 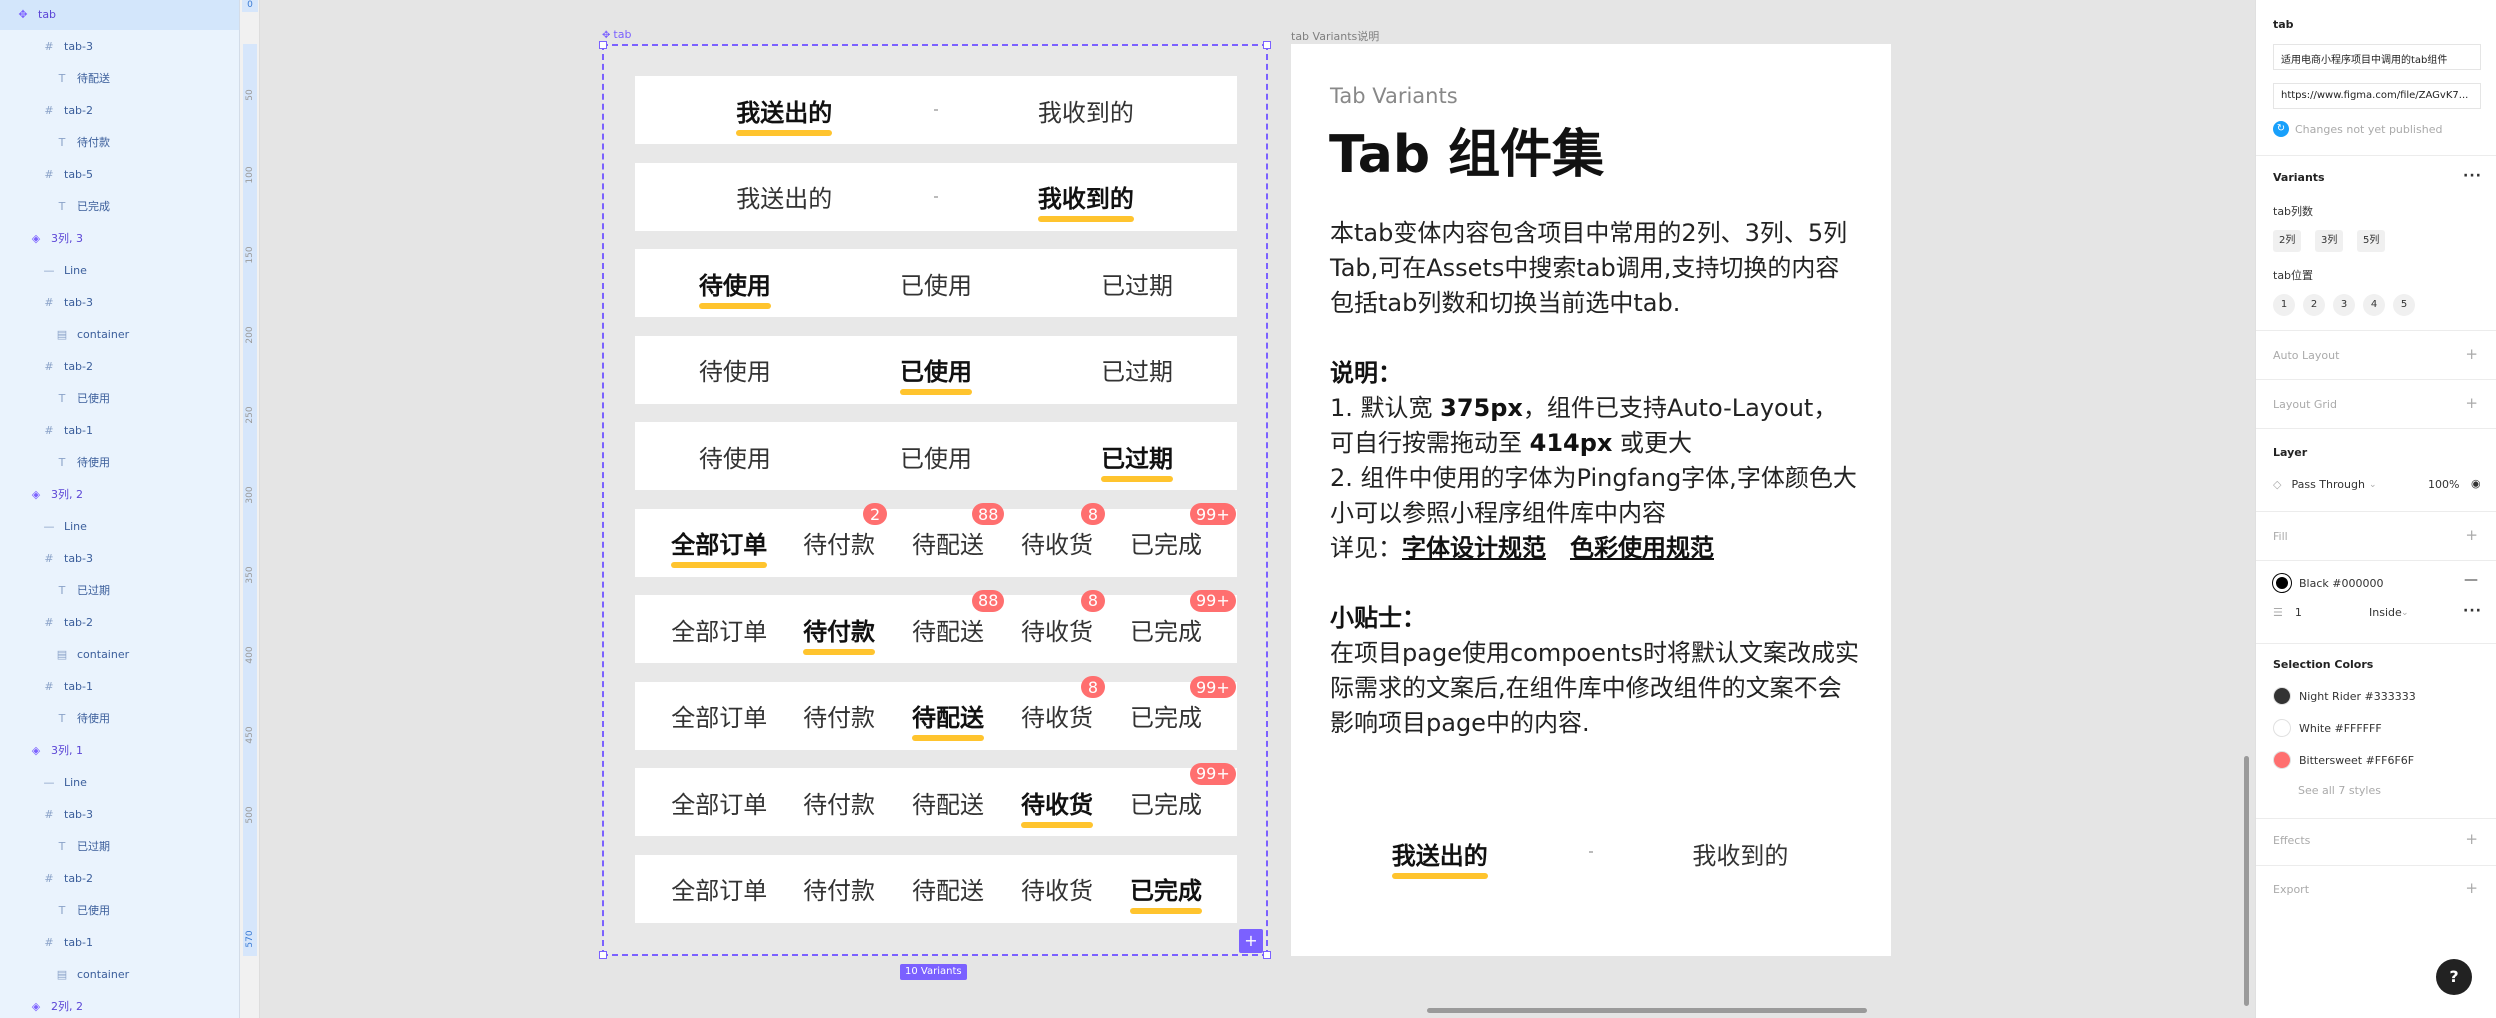 What do you see at coordinates (2471, 839) in the screenshot?
I see `add-effect-icon: +` at bounding box center [2471, 839].